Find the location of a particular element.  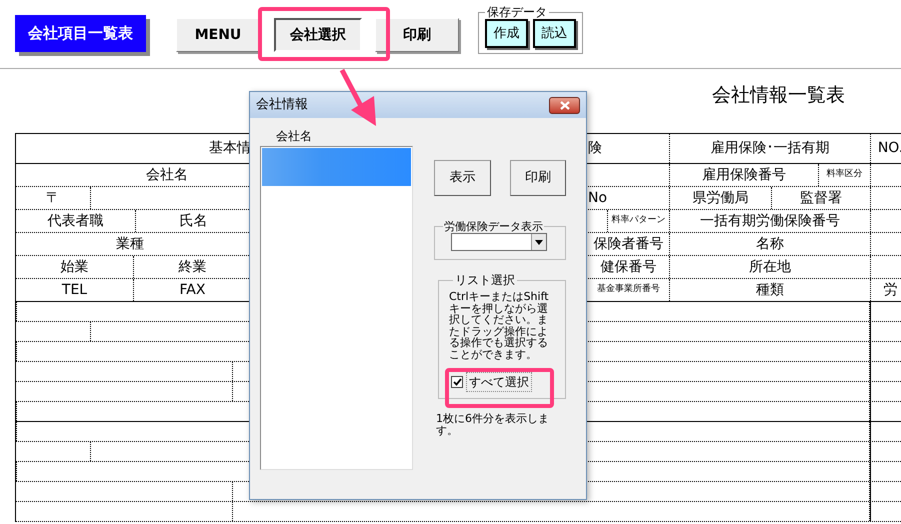

table-cell-text: 氏名 is located at coordinates (194, 221).